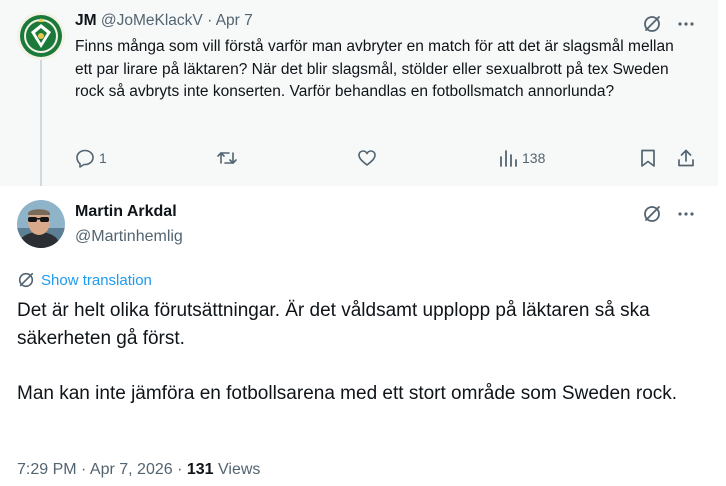  I want to click on parent-tweet-actions: 1 138, so click(359, 160).